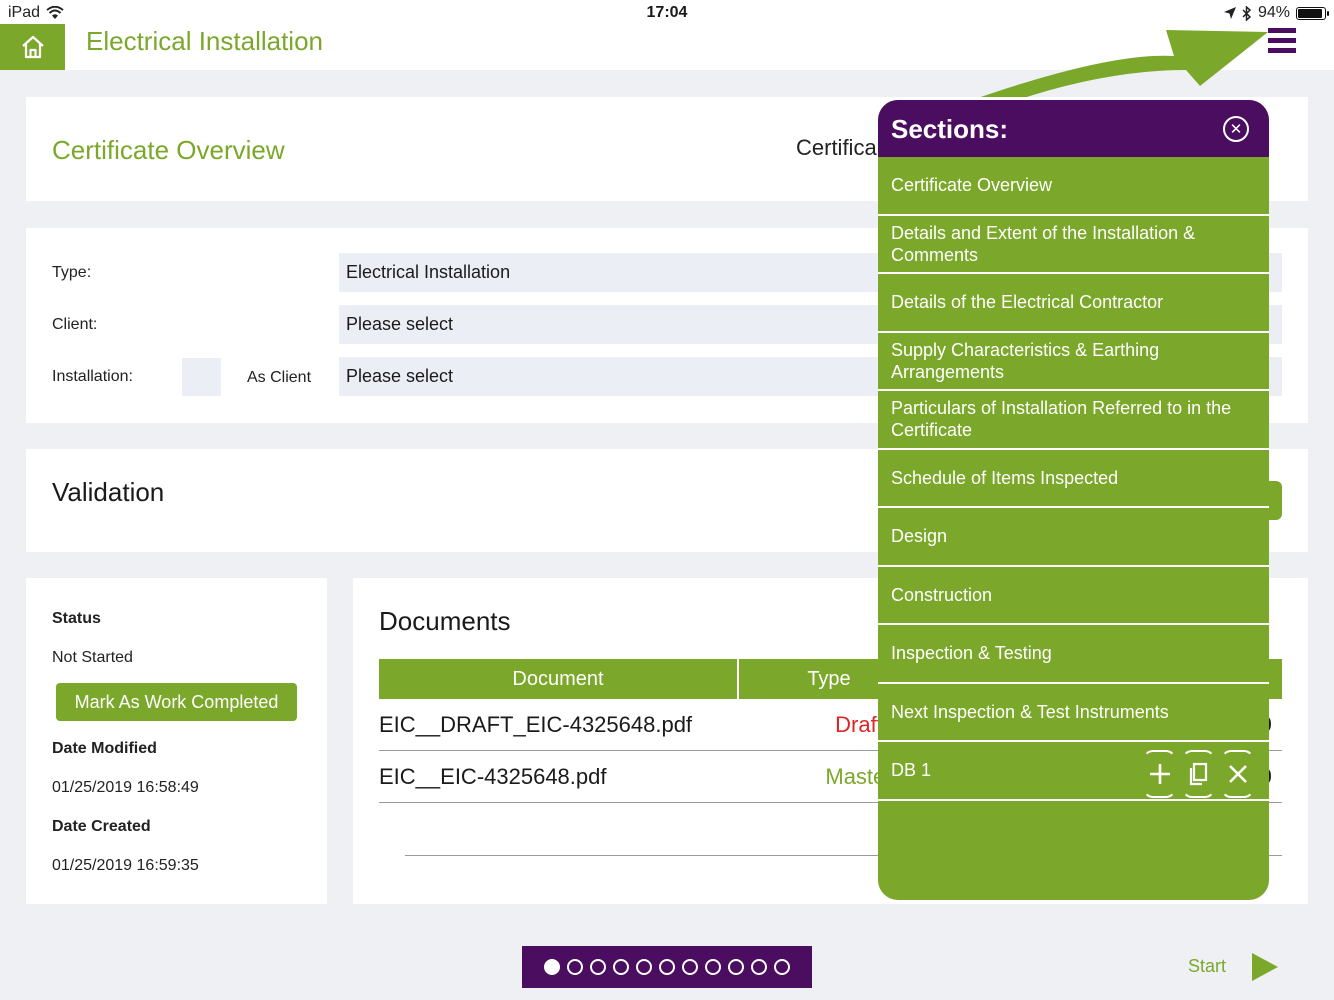 This screenshot has height=1000, width=1334. I want to click on copy-icon, so click(1198, 774).